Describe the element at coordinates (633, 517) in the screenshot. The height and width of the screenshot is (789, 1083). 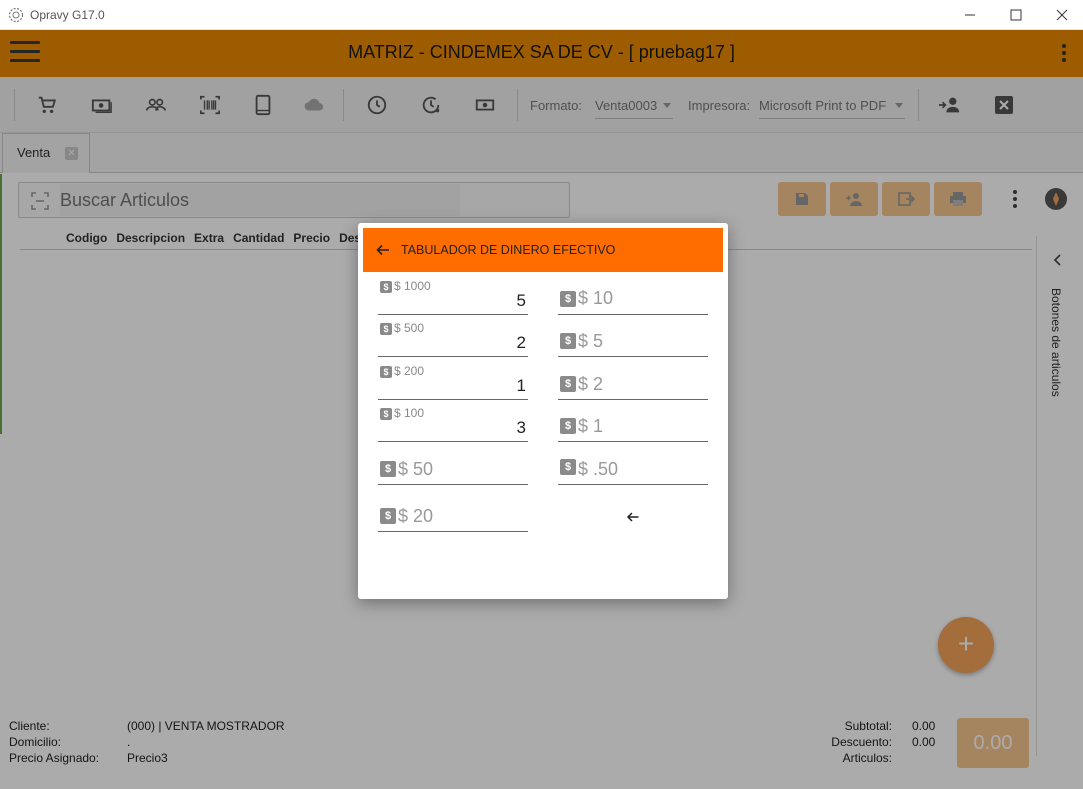
I see `backspace-arrow-icon` at that location.